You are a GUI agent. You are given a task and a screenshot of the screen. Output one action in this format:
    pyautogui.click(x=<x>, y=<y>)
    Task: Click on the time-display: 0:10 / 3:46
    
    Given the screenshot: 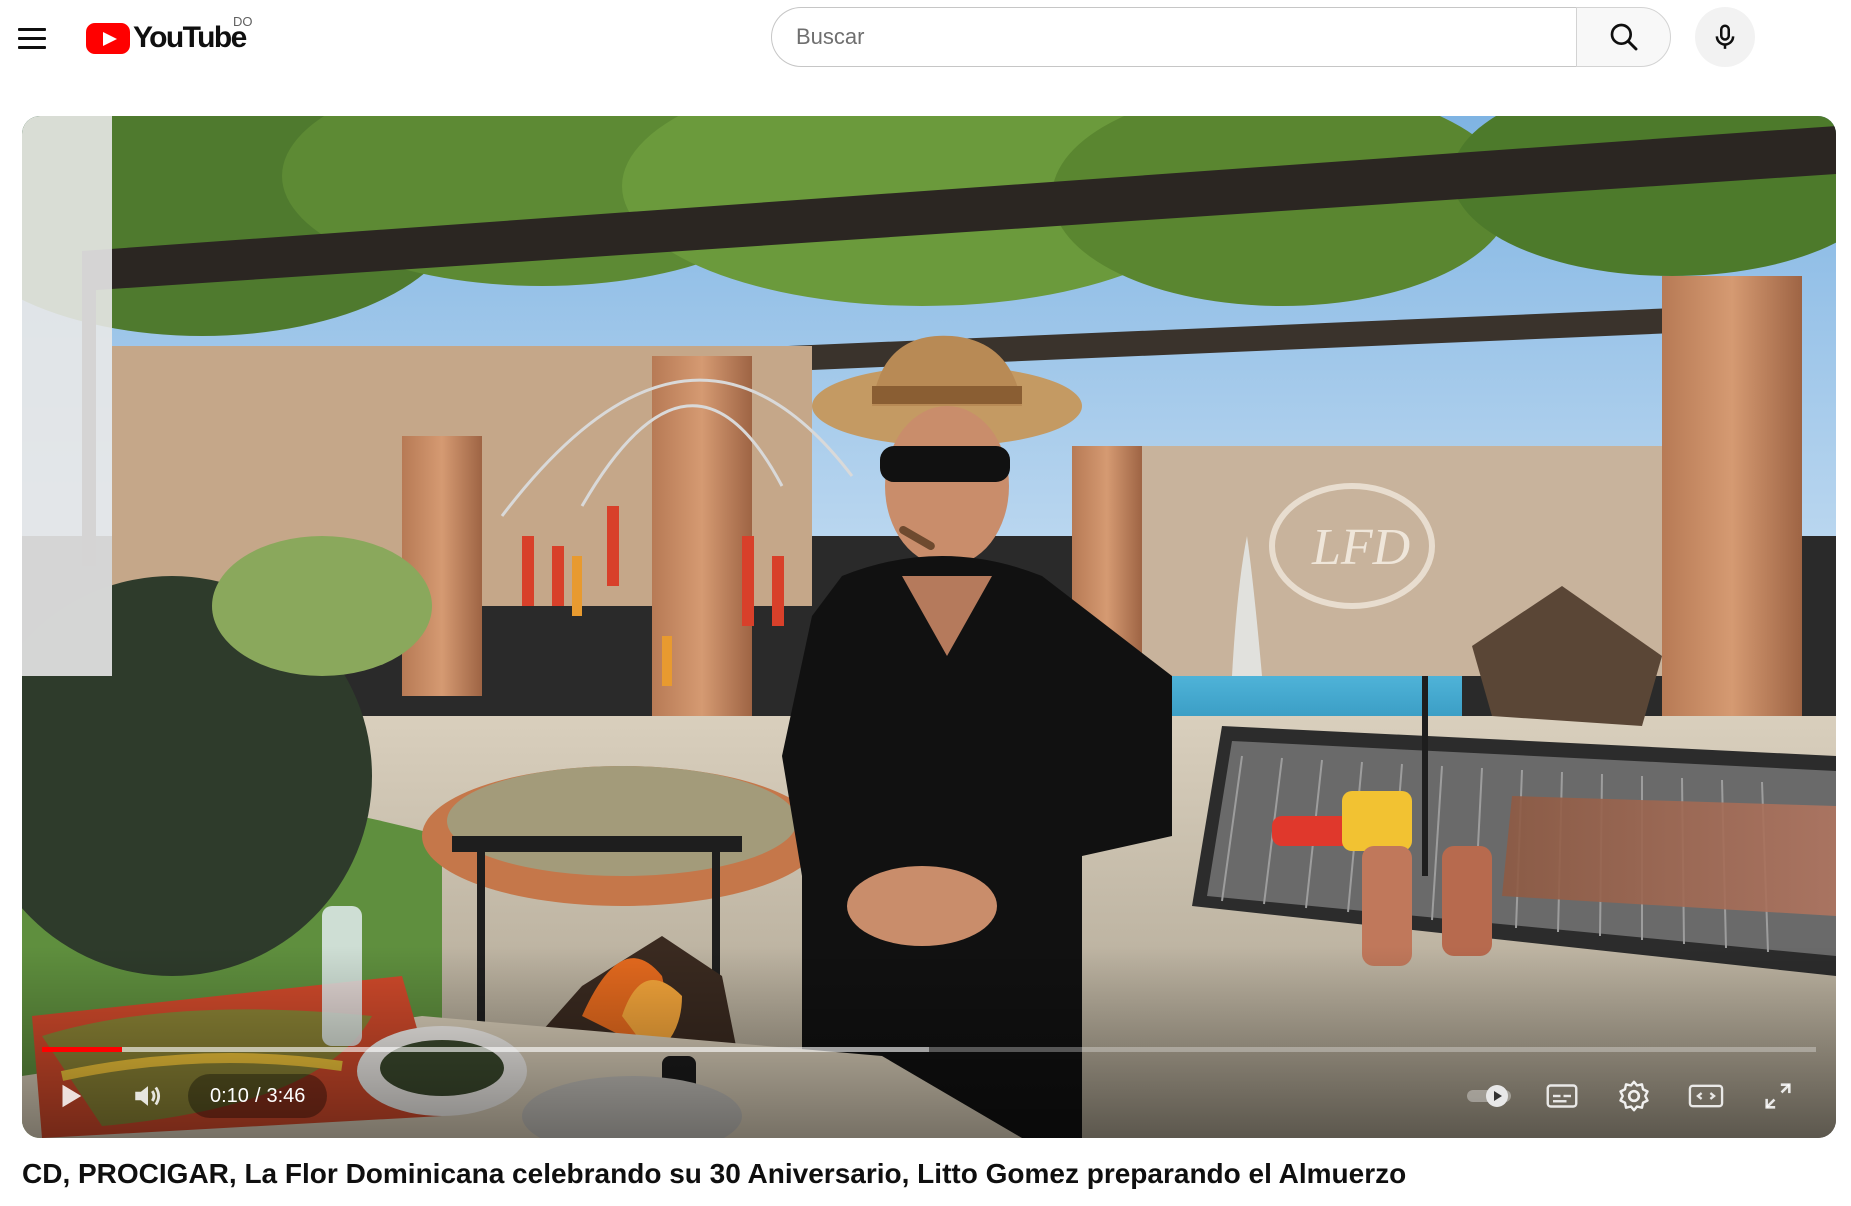 What is the action you would take?
    pyautogui.click(x=258, y=1096)
    